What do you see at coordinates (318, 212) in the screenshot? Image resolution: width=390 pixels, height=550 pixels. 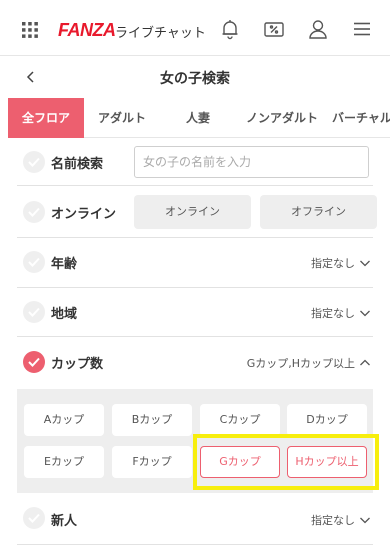 I see `offline-option-button: オフライン` at bounding box center [318, 212].